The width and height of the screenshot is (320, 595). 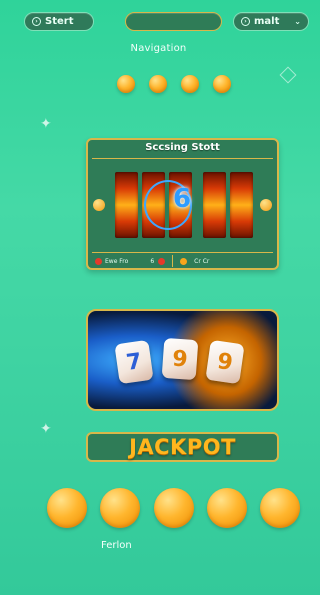 I want to click on reel-symbol-left, so click(x=146, y=199).